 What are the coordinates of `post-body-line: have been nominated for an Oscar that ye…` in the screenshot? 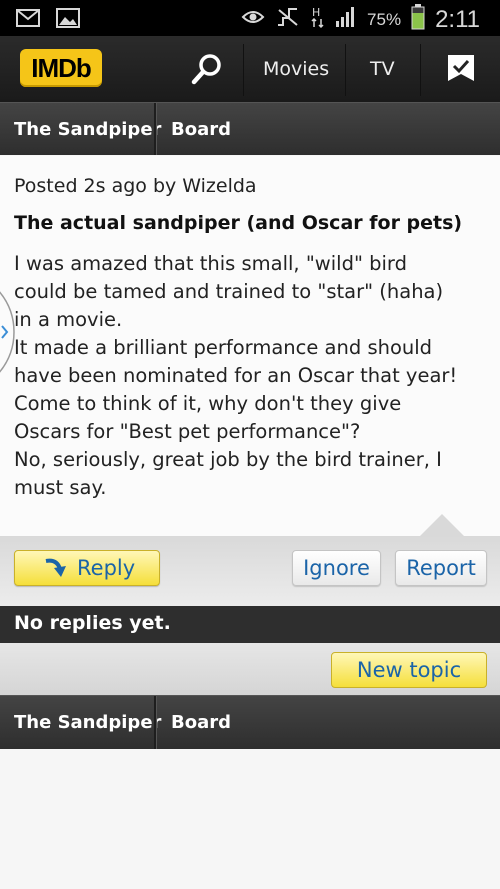 It's located at (236, 375).